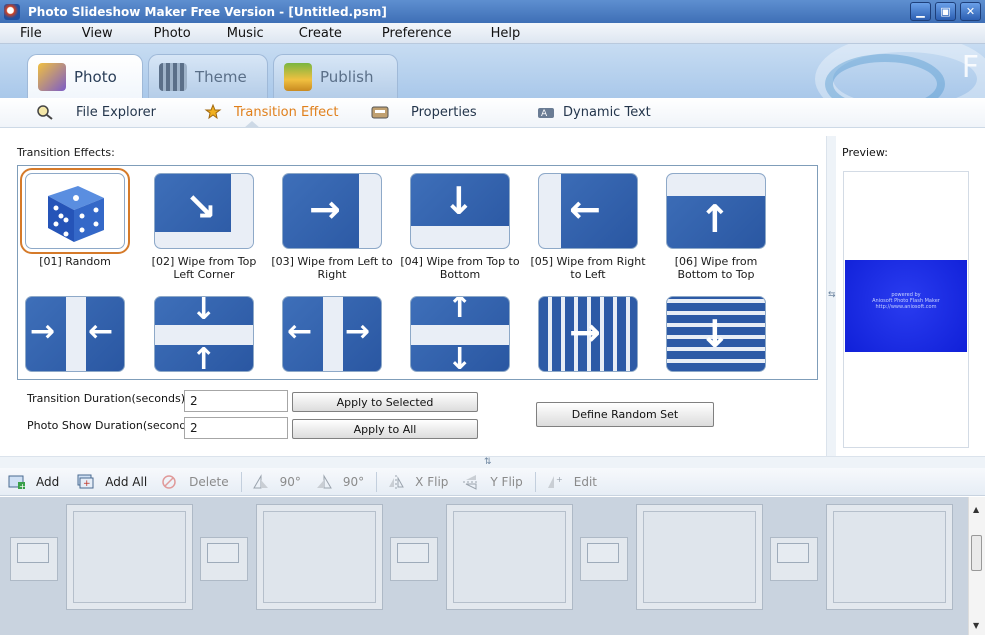 This screenshot has height=635, width=985. I want to click on menu-music: Music, so click(245, 33).